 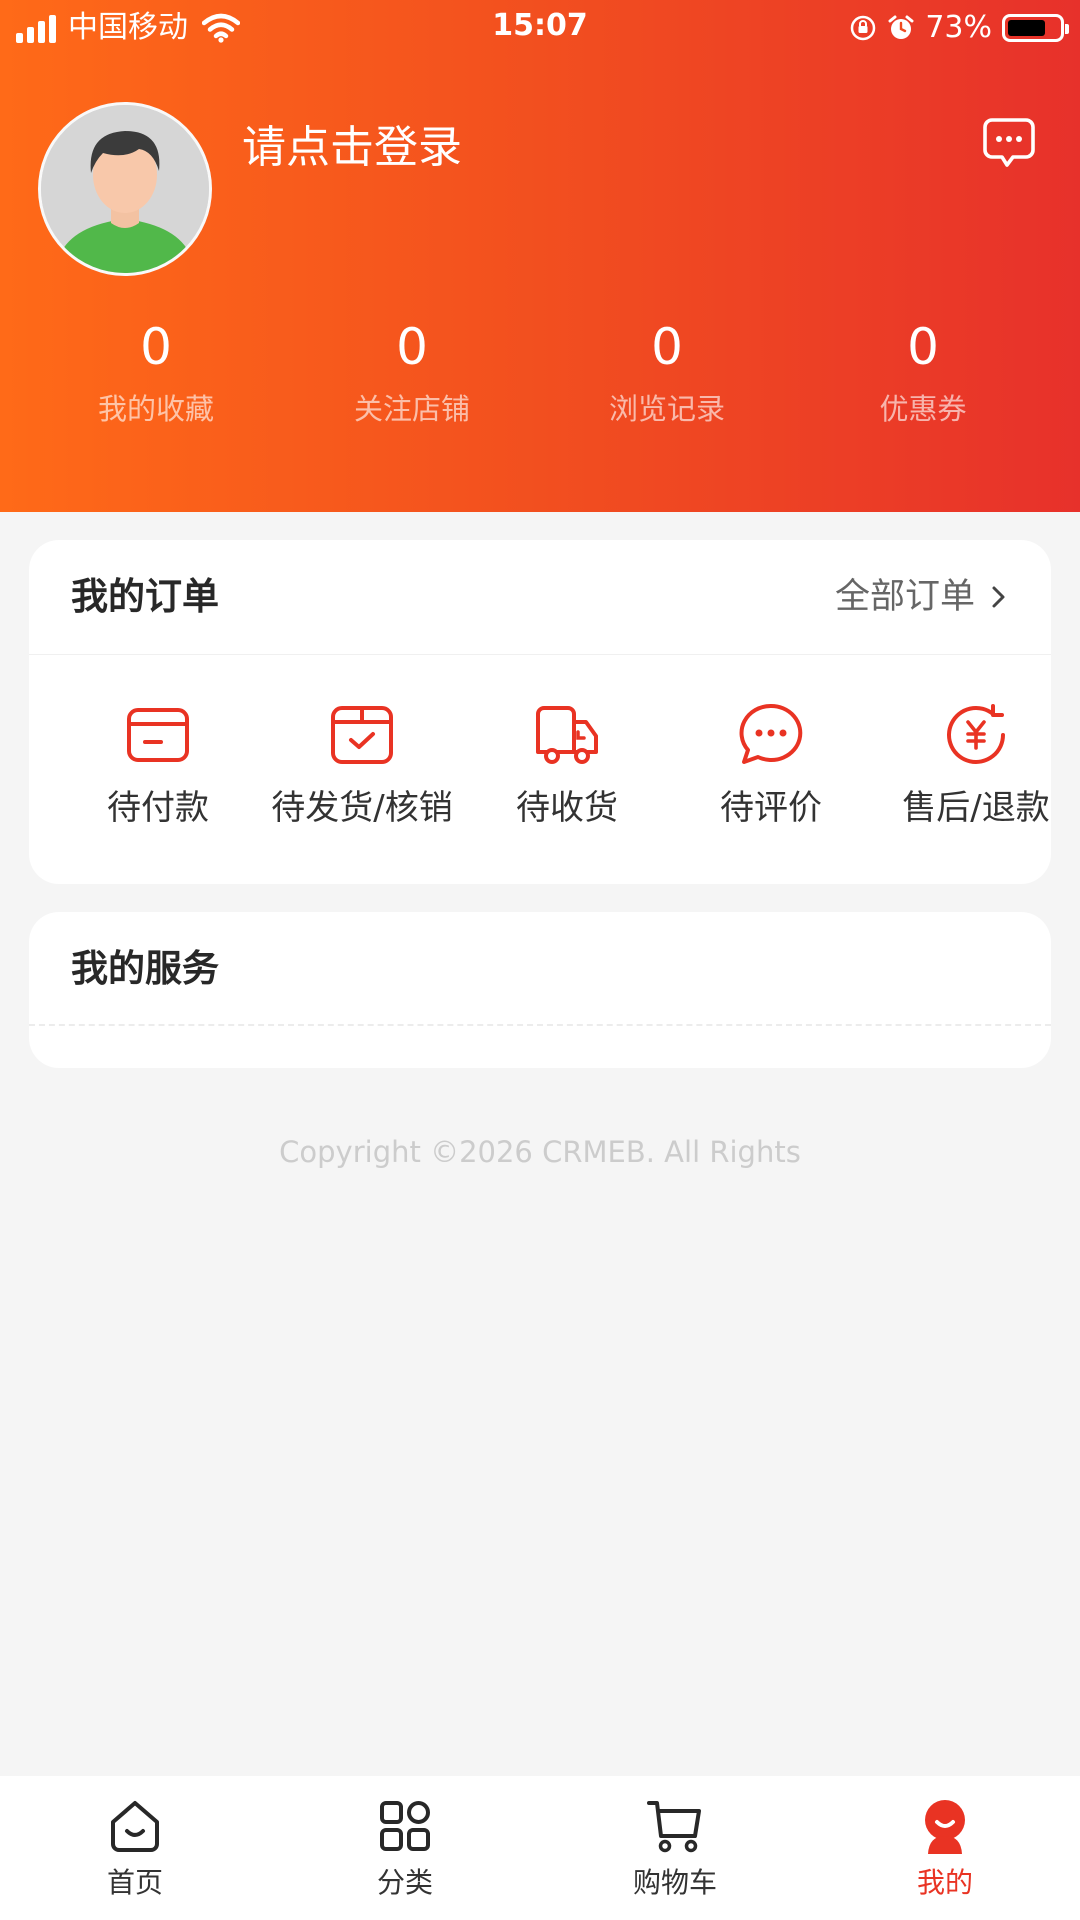 What do you see at coordinates (158, 808) in the screenshot?
I see `order-label: 待付款` at bounding box center [158, 808].